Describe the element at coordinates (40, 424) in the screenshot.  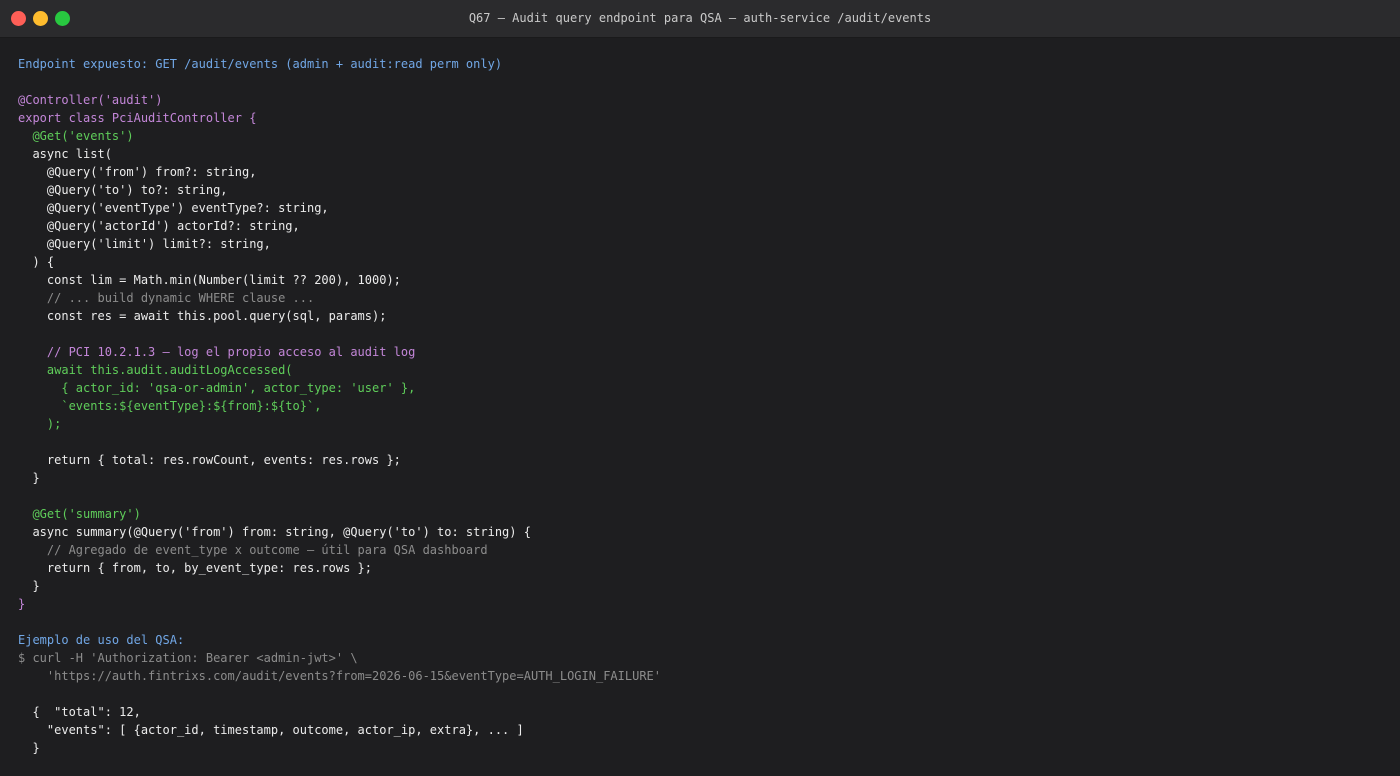
I see `terminal-line: );` at that location.